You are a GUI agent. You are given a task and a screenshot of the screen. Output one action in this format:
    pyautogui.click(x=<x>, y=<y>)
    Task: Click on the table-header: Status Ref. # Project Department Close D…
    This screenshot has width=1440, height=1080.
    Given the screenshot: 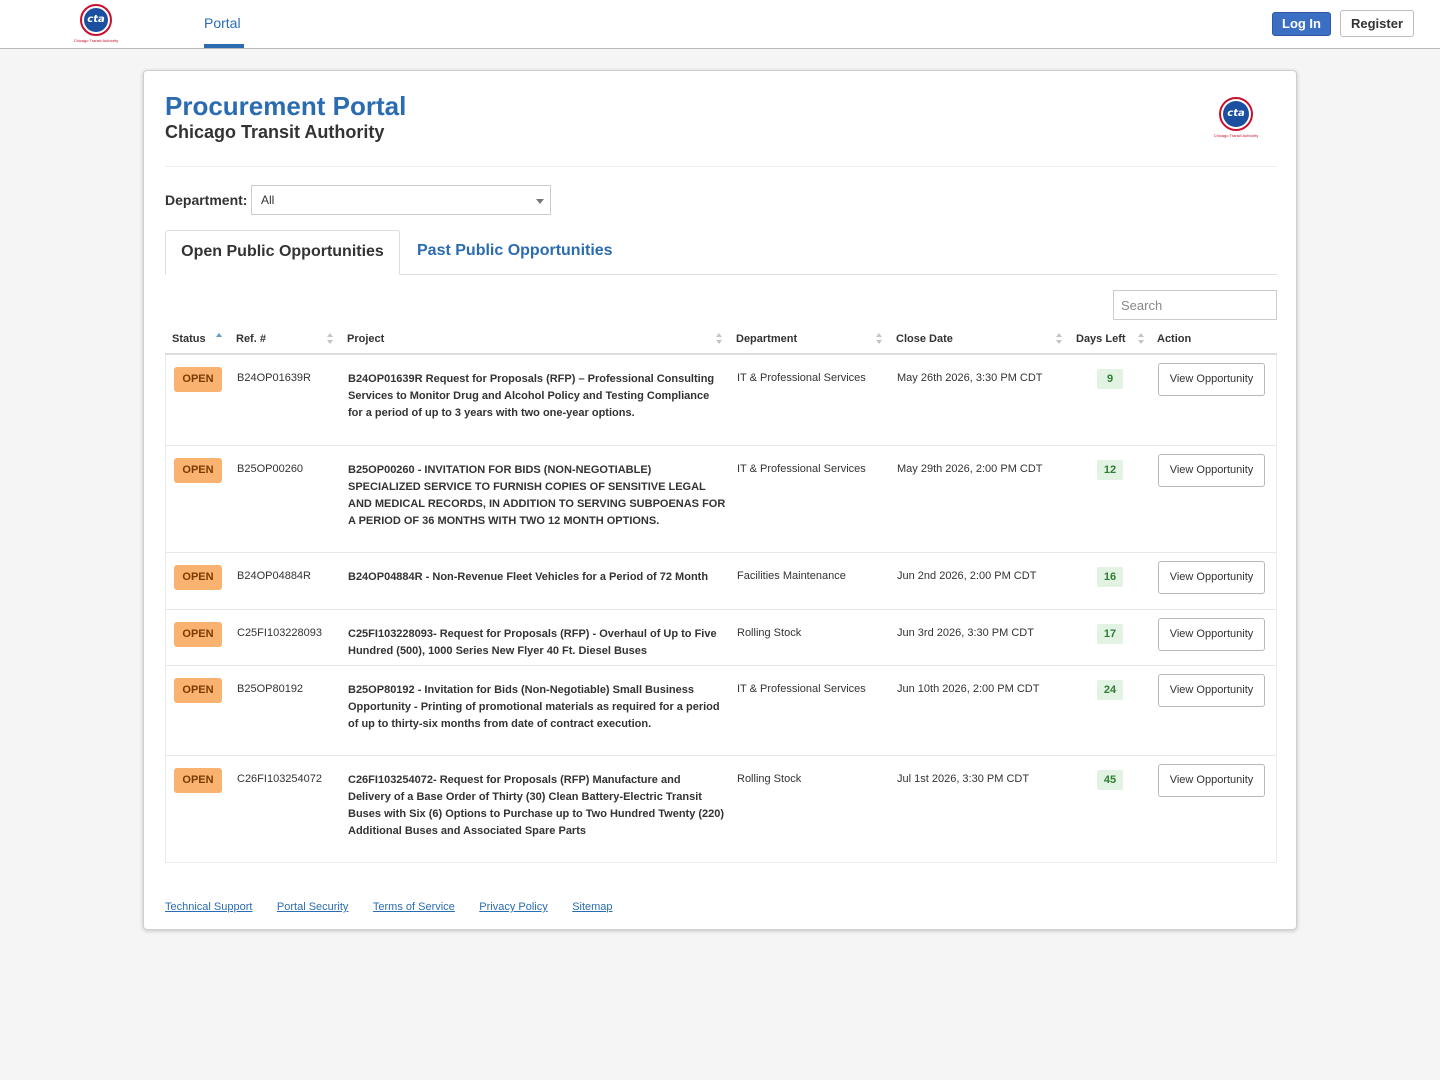 What is the action you would take?
    pyautogui.click(x=721, y=340)
    